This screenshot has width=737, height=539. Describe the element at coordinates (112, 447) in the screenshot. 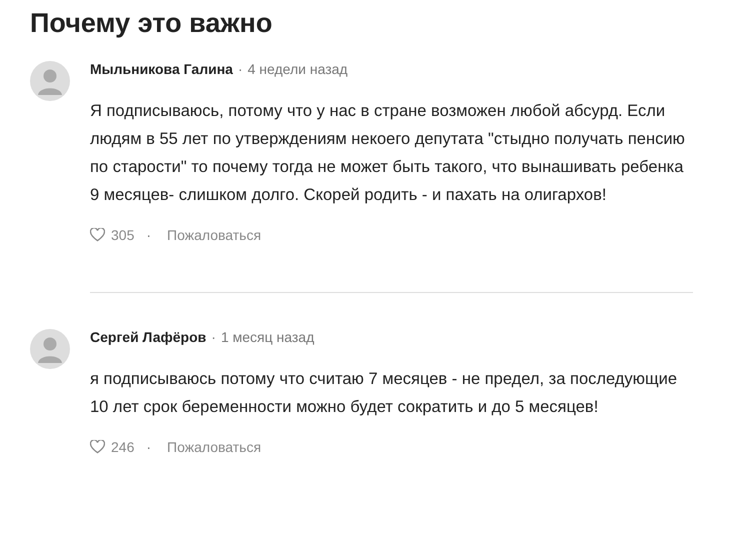

I see `like-button: 246` at that location.